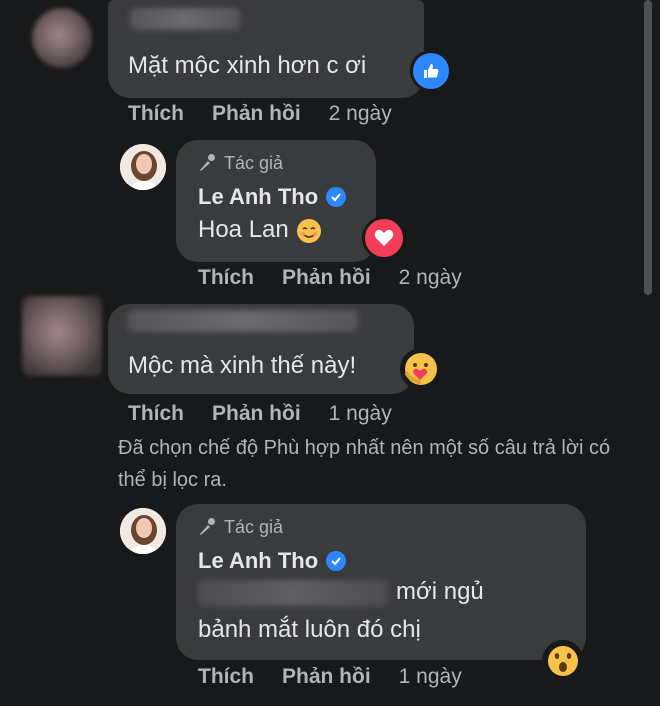 The width and height of the screenshot is (660, 706). I want to click on comment-actions: Thích Phản hồi 1 ngày, so click(260, 414).